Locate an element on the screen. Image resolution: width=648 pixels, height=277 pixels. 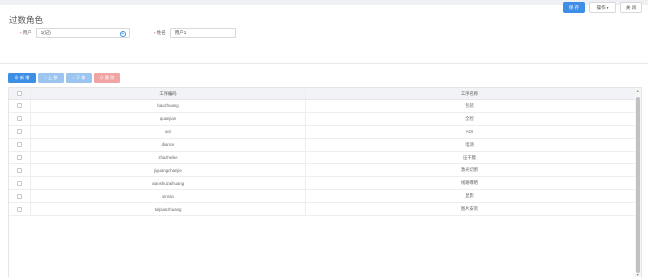
name-label: 姓名 is located at coordinates (161, 32).